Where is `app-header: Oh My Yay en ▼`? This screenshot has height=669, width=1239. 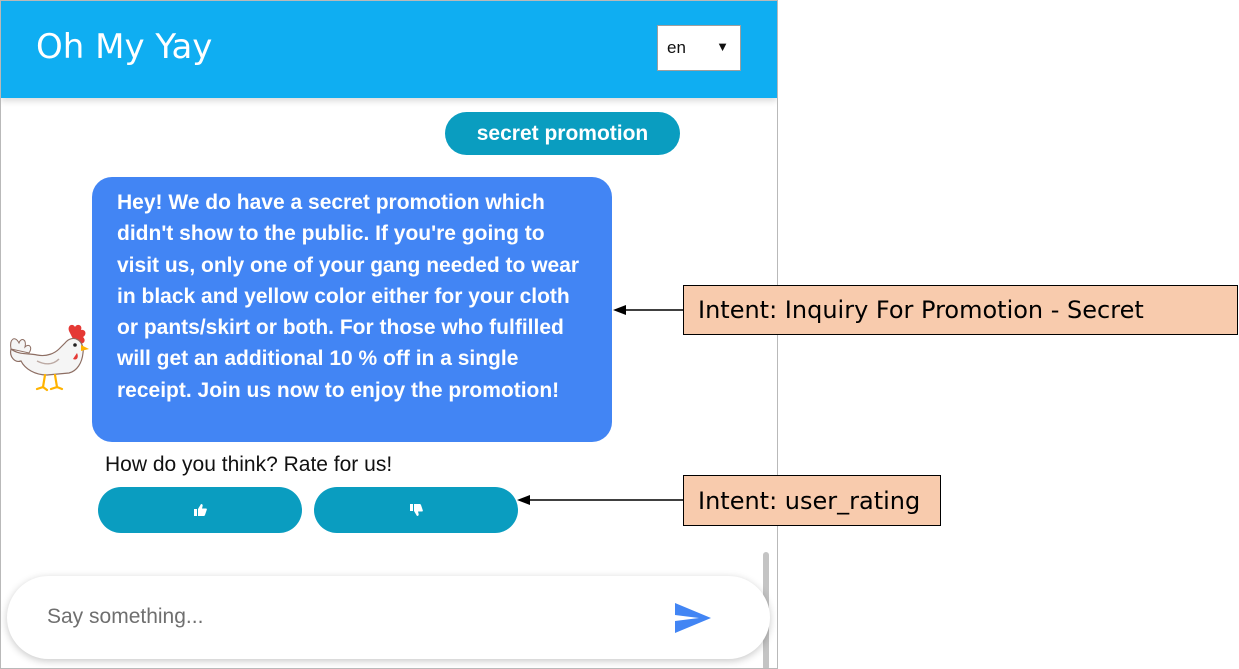
app-header: Oh My Yay en ▼ is located at coordinates (389, 49).